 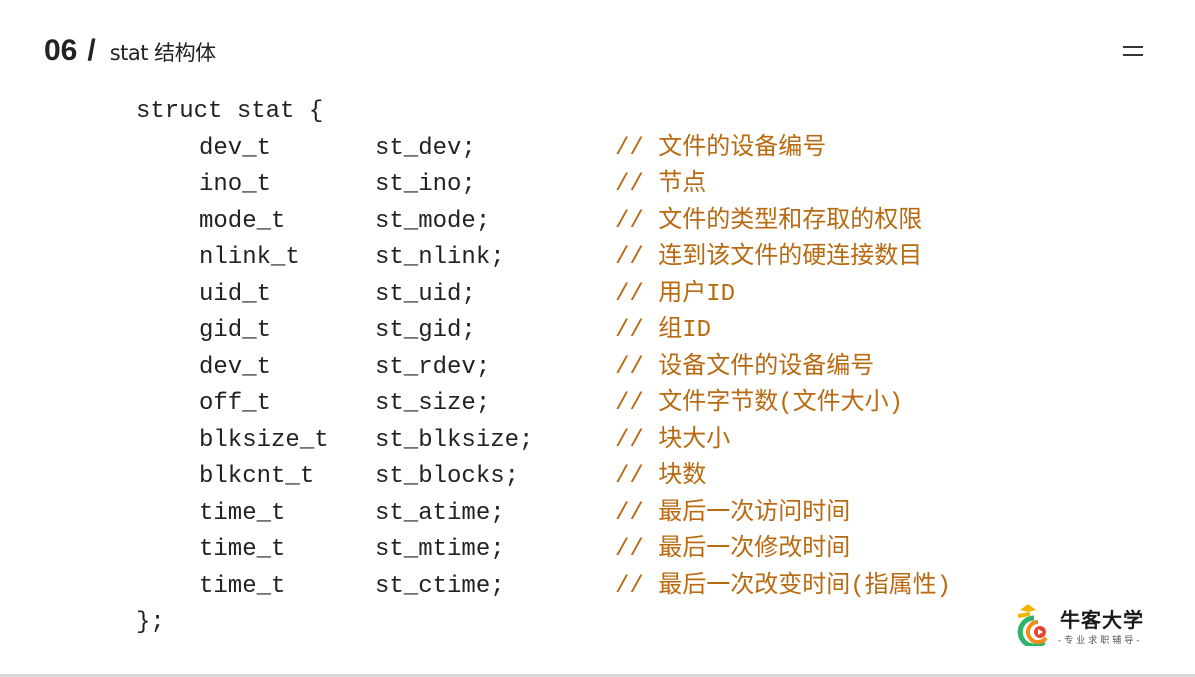 What do you see at coordinates (433, 221) in the screenshot?
I see `field-member: st_mode;` at bounding box center [433, 221].